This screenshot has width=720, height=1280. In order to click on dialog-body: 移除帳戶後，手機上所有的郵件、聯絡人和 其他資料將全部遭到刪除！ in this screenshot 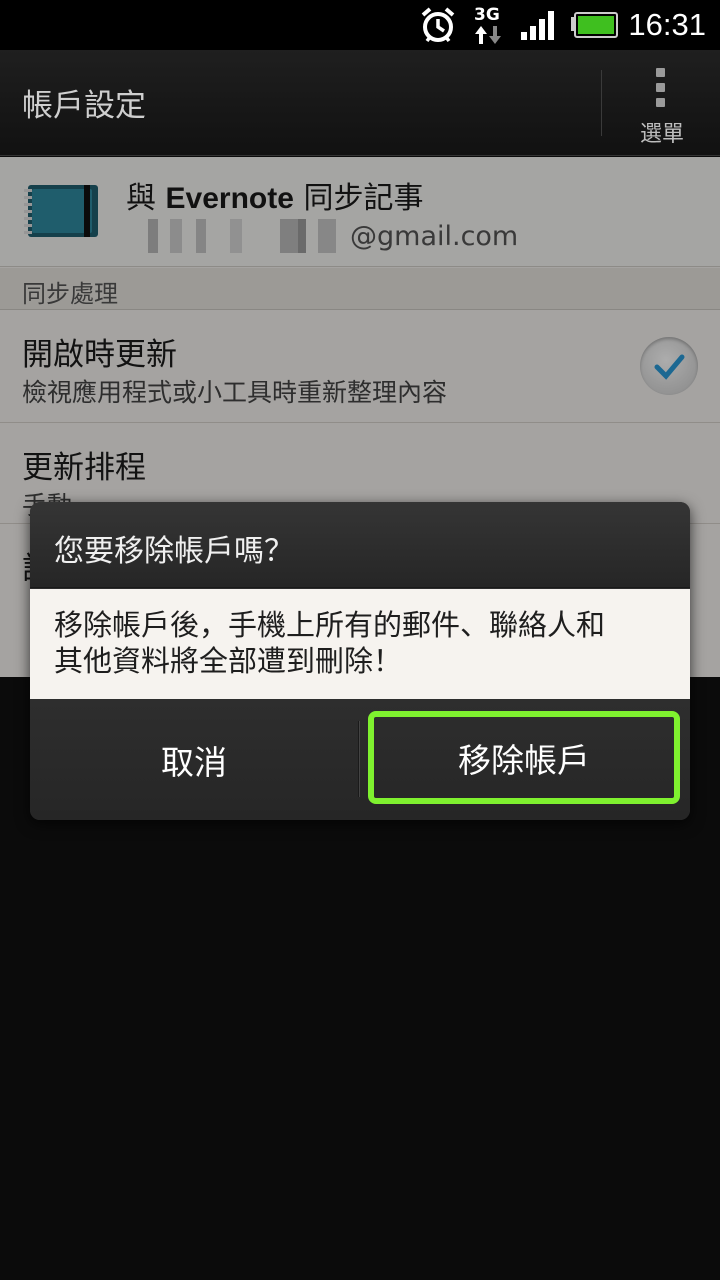, I will do `click(360, 644)`.